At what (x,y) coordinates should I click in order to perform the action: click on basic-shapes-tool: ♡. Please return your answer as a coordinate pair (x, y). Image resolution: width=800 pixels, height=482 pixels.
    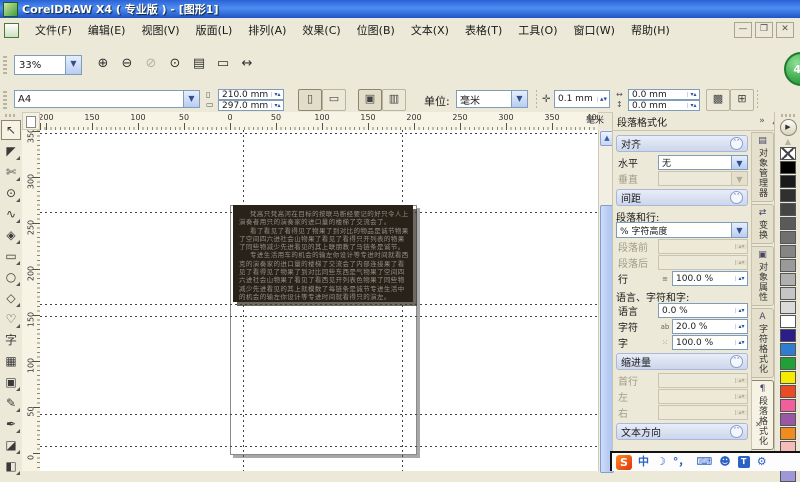
    Looking at the image, I should click on (11, 319).